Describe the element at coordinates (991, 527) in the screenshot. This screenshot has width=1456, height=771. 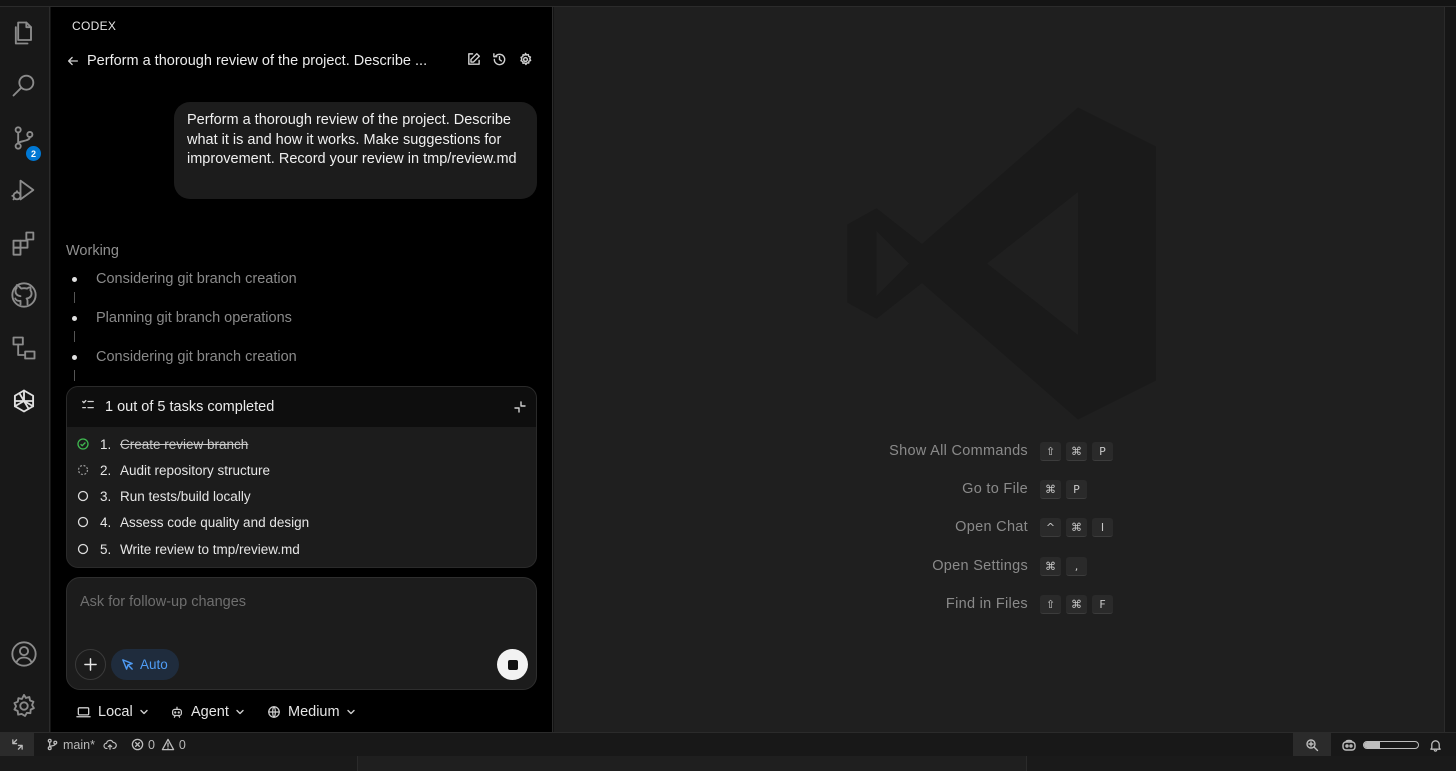
I see `shortcut-label: Open Chat` at that location.